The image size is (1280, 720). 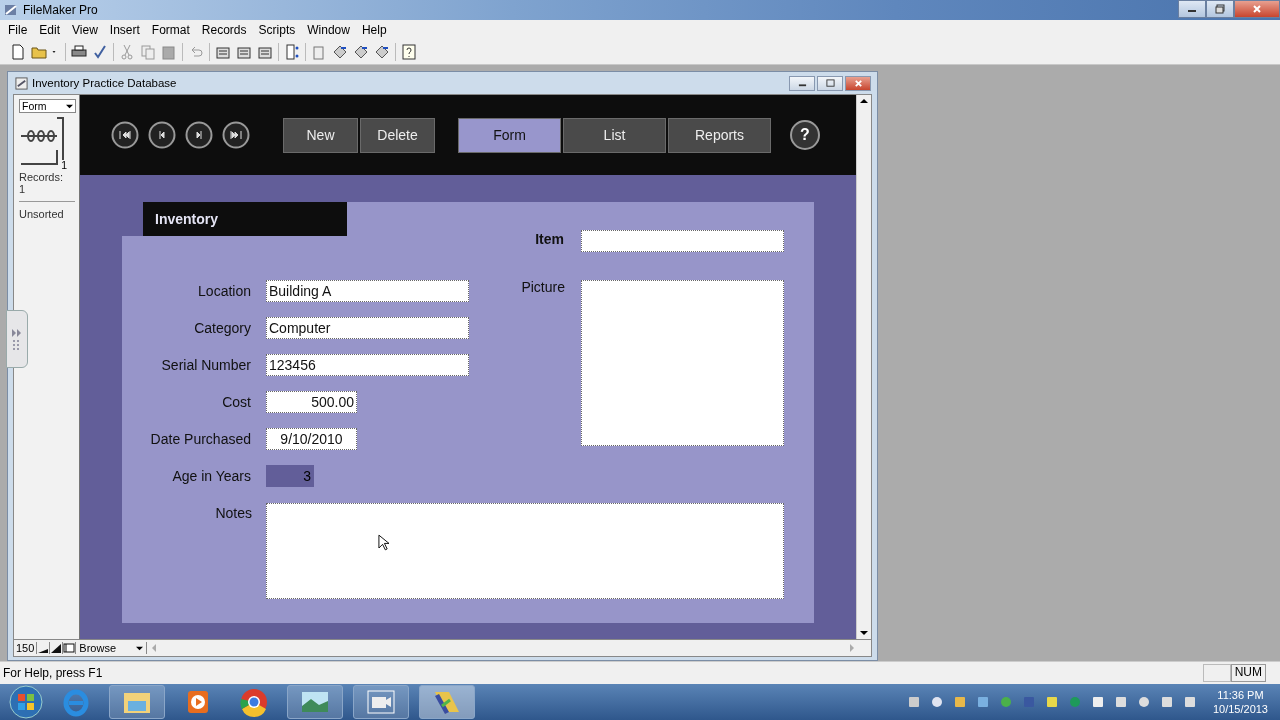 What do you see at coordinates (864, 633) in the screenshot?
I see `scroll-down-icon` at bounding box center [864, 633].